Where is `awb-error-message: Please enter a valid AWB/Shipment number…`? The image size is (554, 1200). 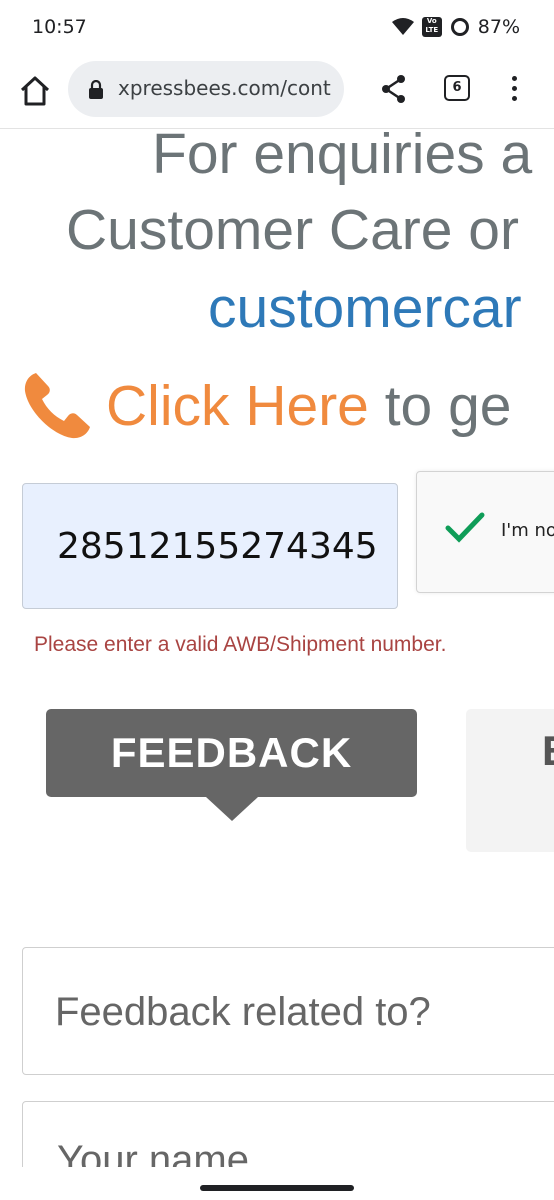 awb-error-message: Please enter a valid AWB/Shipment number… is located at coordinates (240, 644).